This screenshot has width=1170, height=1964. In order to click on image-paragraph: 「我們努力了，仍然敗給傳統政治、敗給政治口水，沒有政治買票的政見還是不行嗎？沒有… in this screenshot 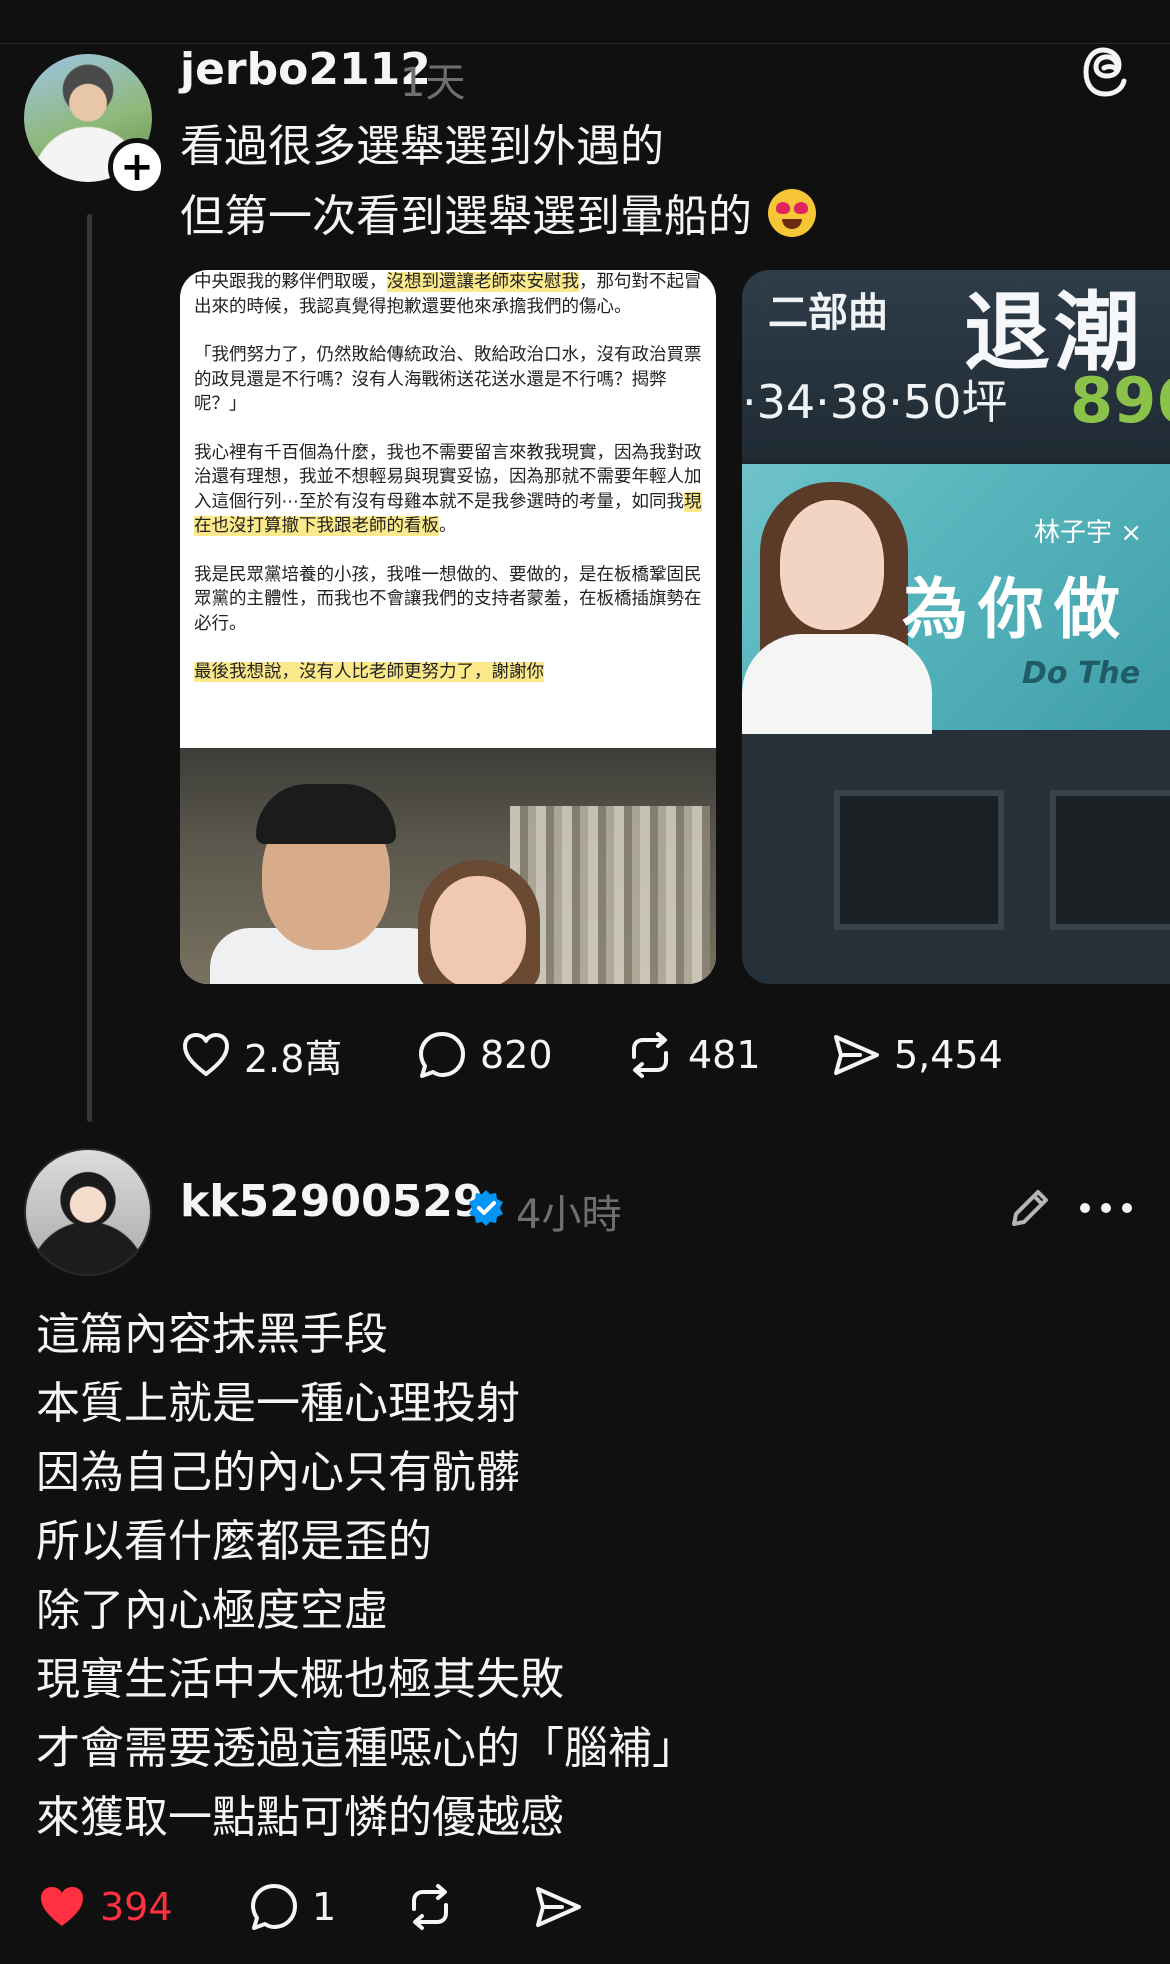, I will do `click(448, 379)`.